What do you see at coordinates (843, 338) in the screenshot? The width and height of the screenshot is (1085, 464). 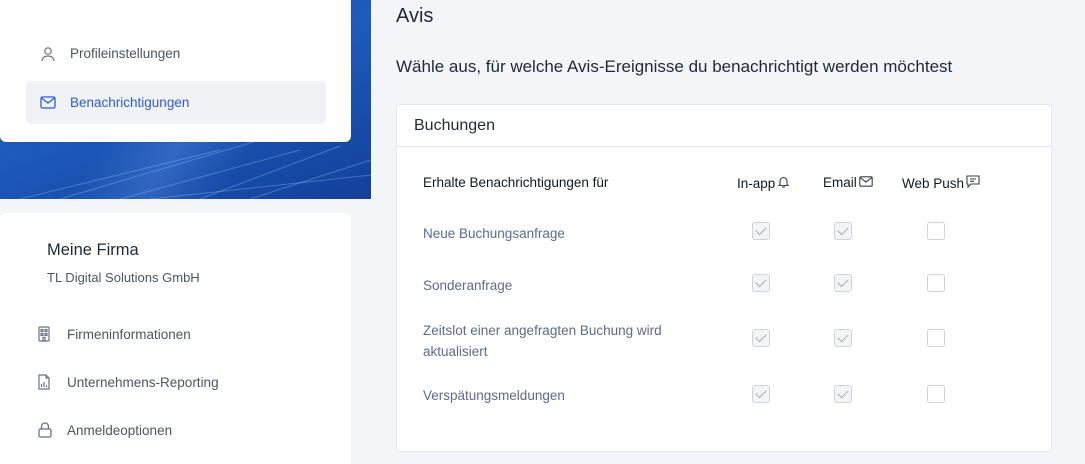 I see `checkbox-timeslot-email` at bounding box center [843, 338].